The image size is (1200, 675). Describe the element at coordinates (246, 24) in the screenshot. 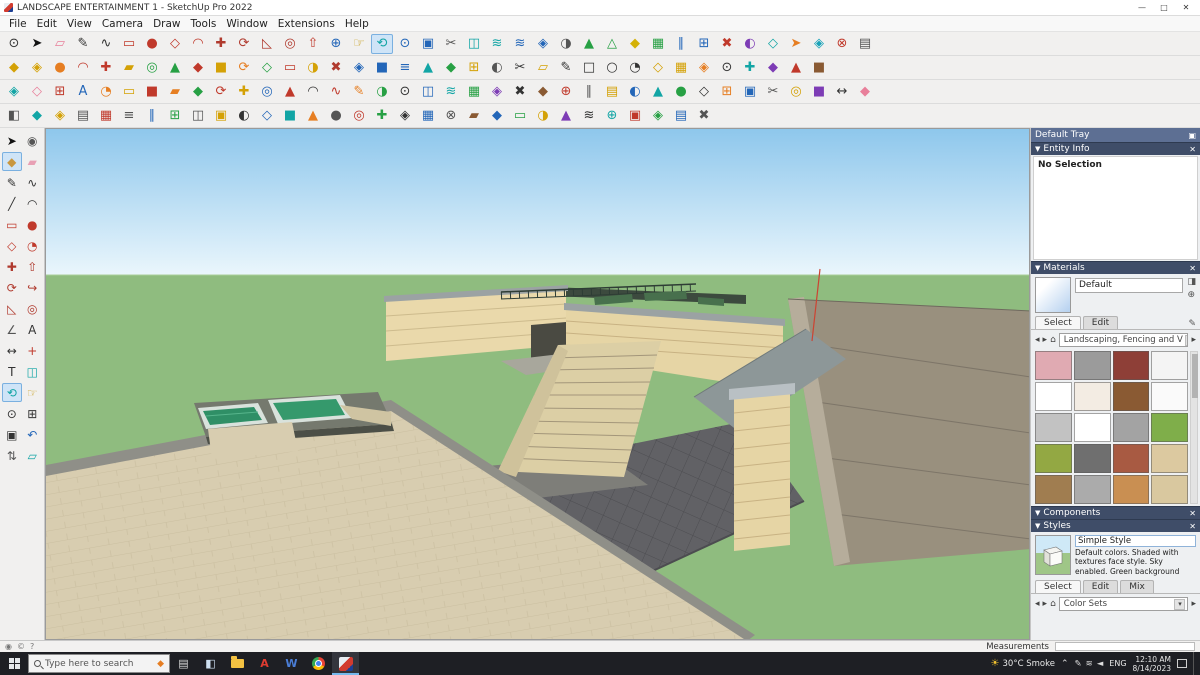

I see `menu-window: Window` at that location.